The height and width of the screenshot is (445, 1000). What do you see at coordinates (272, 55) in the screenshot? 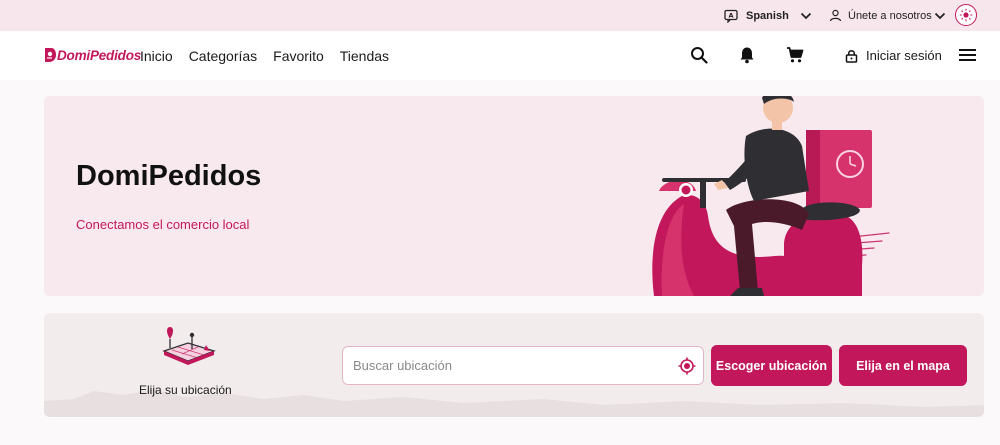
I see `nav-links: Inicio Categorías Favorito Tiendas` at bounding box center [272, 55].